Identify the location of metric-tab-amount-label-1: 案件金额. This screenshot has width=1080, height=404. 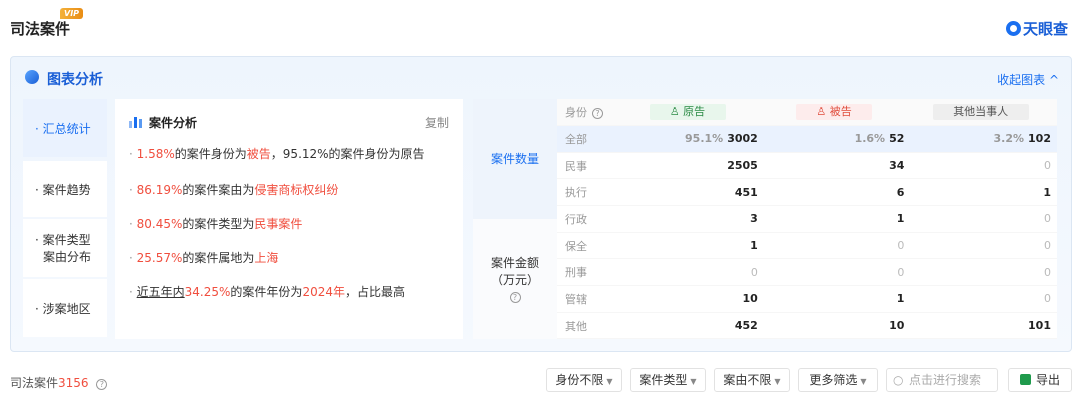
(514, 263).